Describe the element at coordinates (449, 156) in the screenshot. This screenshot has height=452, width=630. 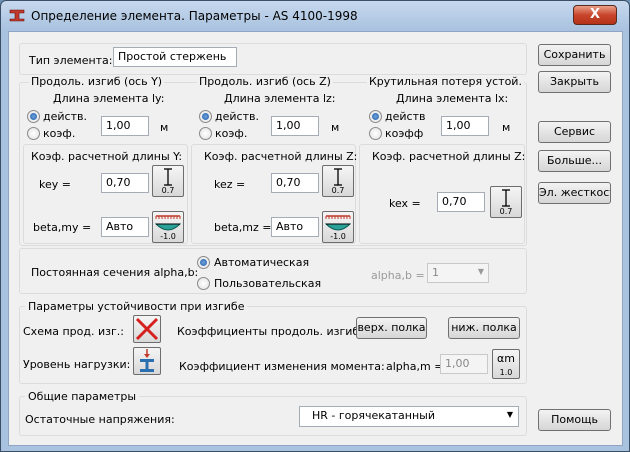
I see `coef-x-title: Коэф. расчетной длины Z:` at that location.